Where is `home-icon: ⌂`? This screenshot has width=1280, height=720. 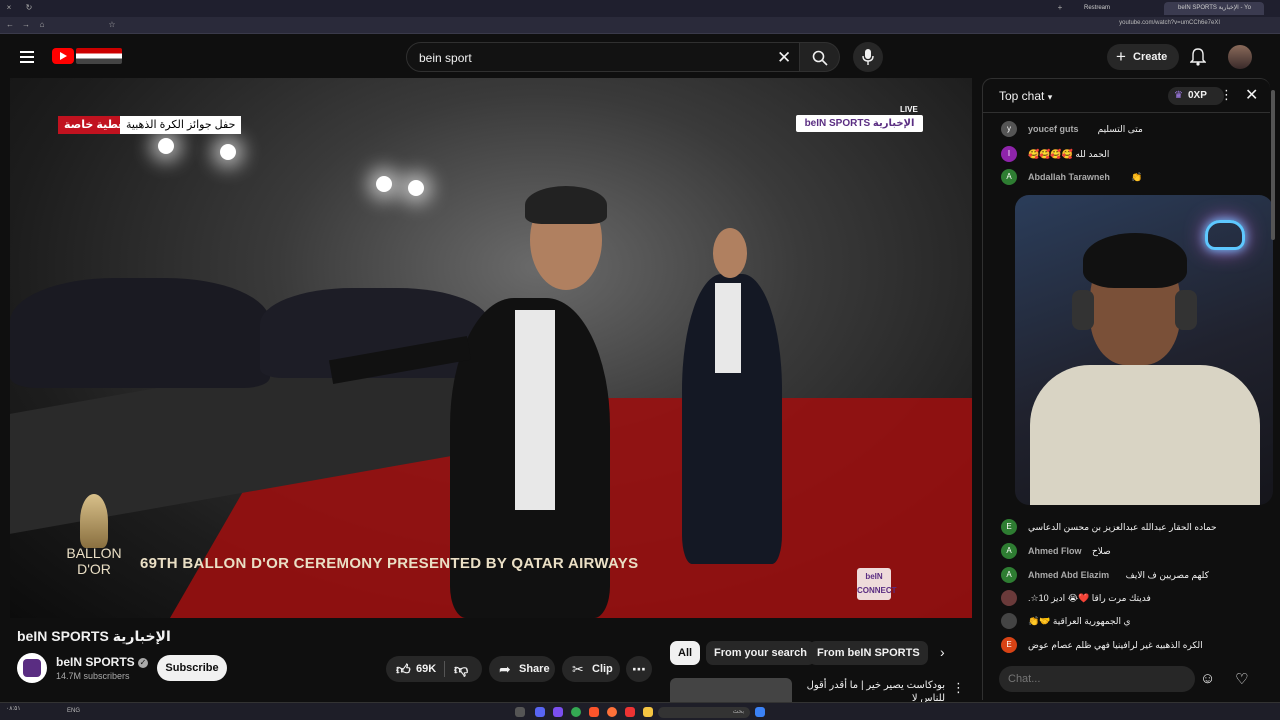 home-icon: ⌂ is located at coordinates (42, 25).